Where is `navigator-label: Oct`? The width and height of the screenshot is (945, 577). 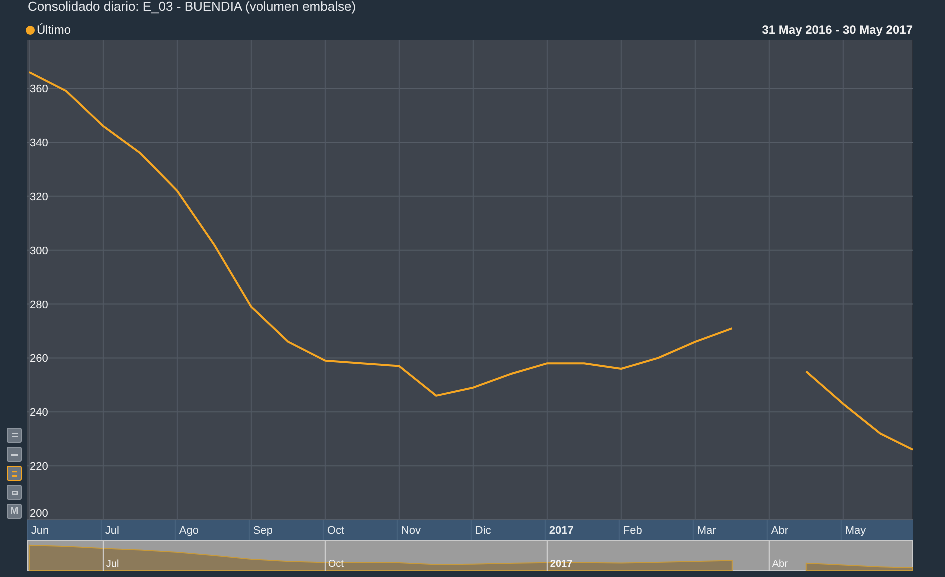 navigator-label: Oct is located at coordinates (336, 564).